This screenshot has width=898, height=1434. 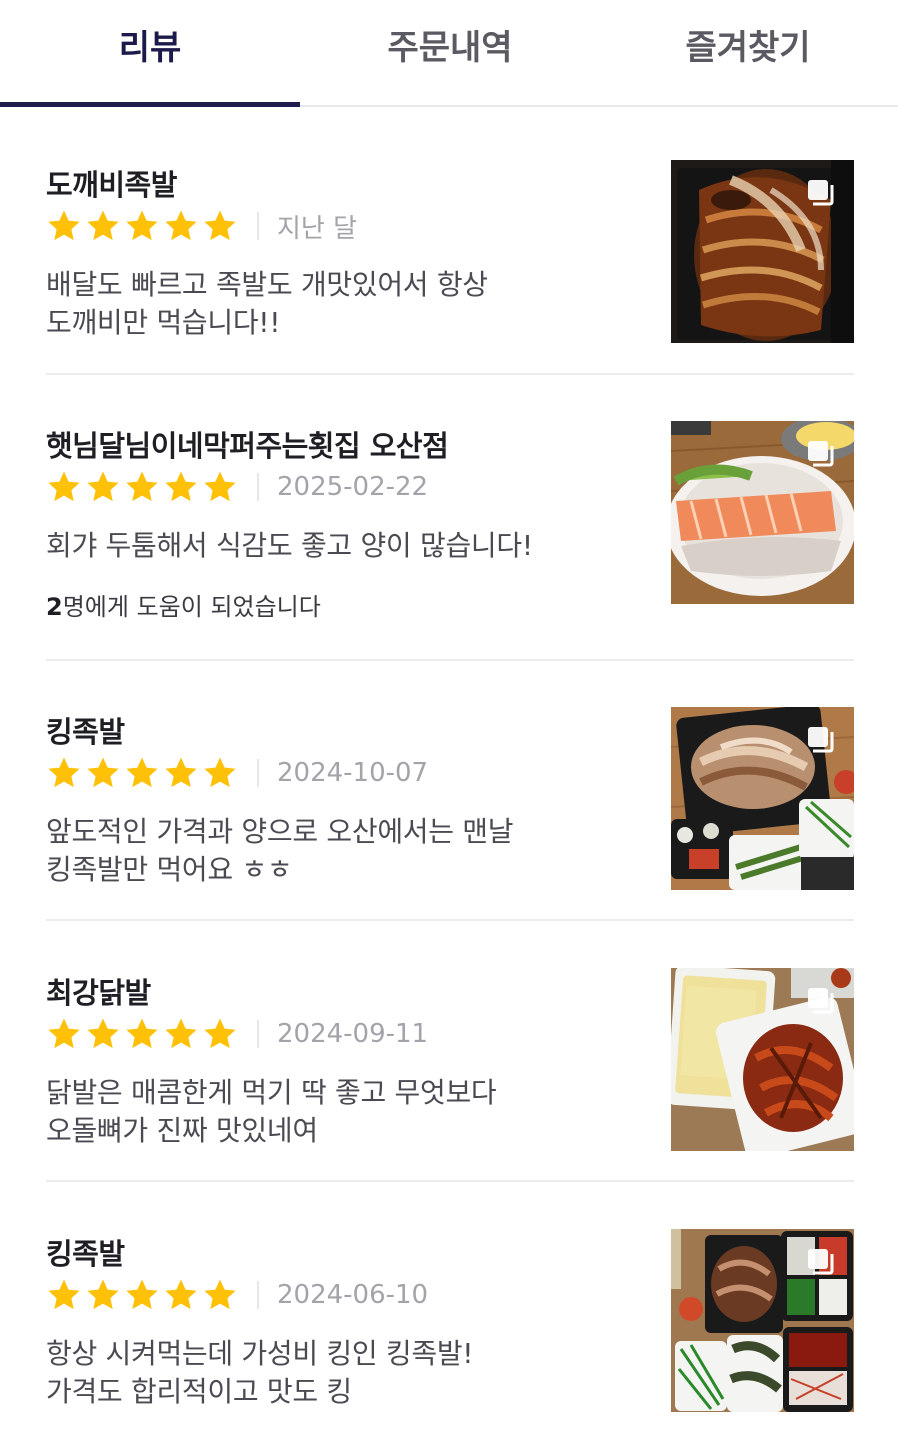 I want to click on rating-row: 2024-06-10, so click(x=237, y=1295).